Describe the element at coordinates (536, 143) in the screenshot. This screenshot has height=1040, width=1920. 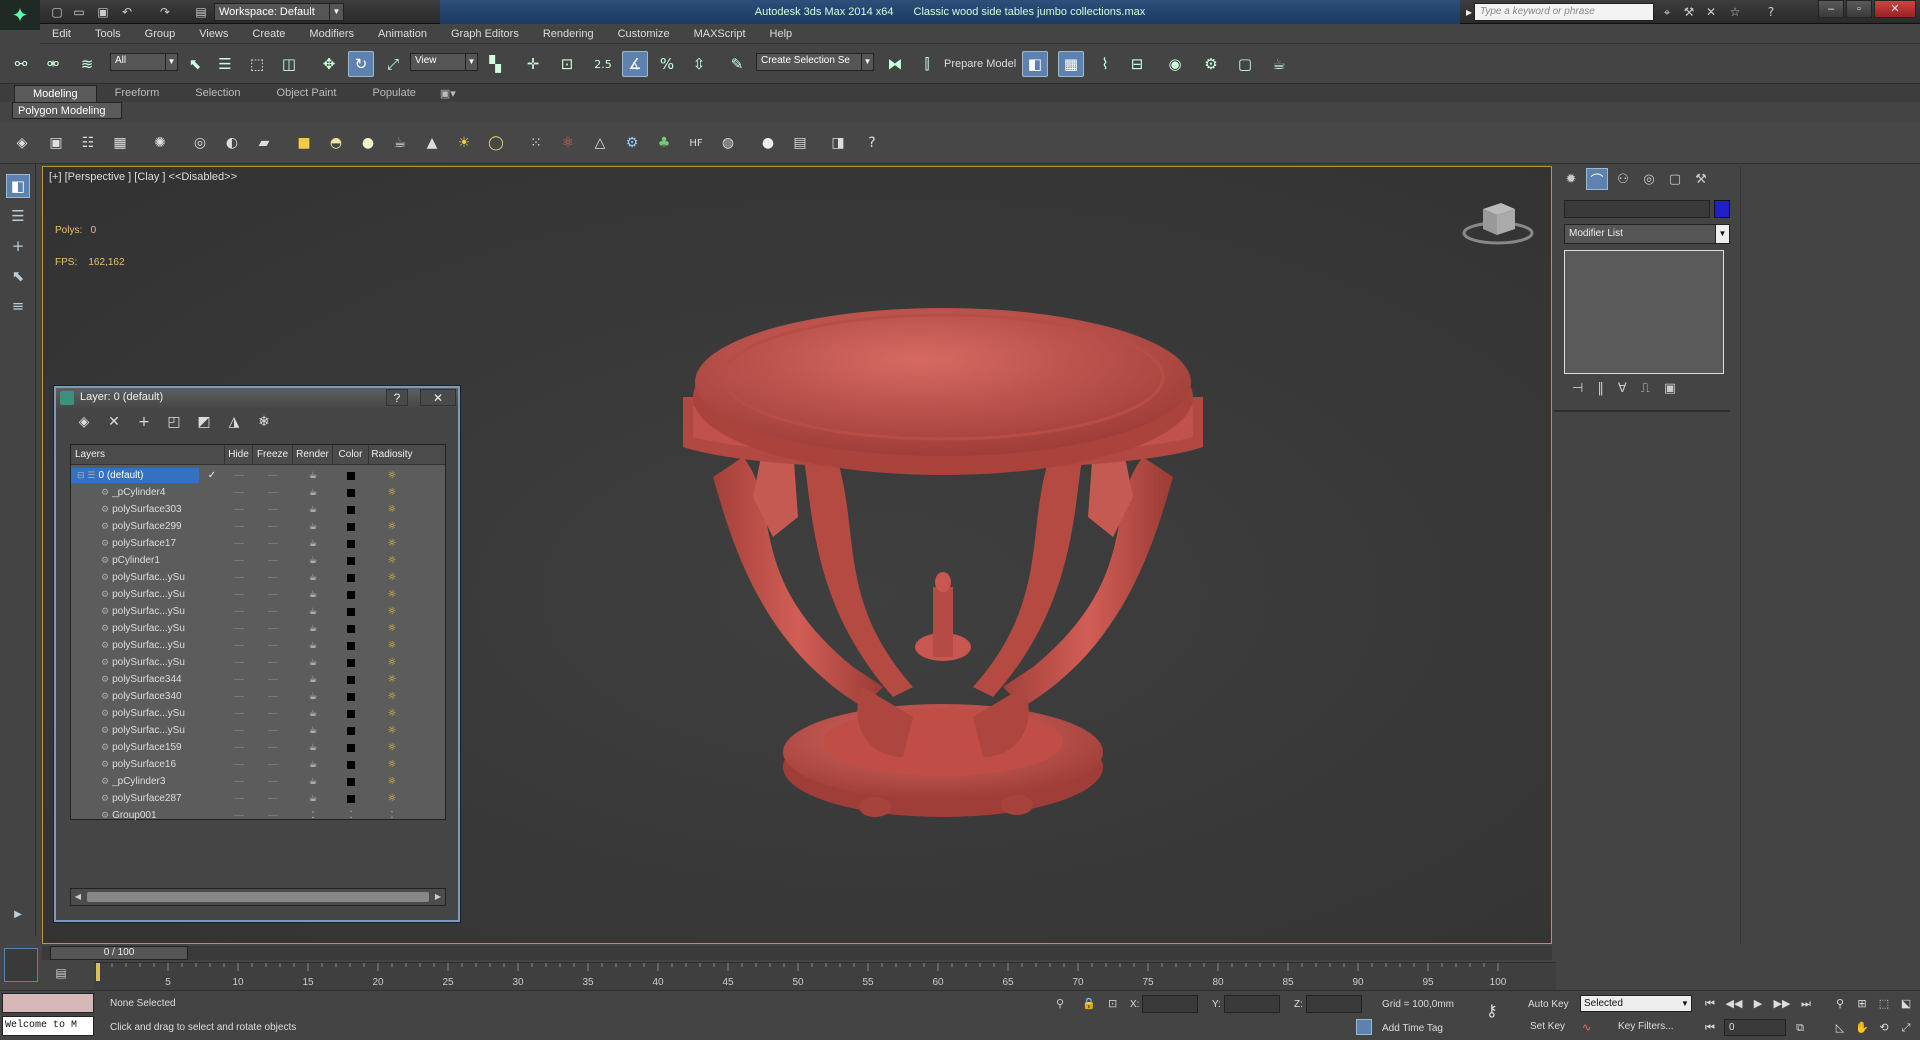
I see `particle-icon: ⁙` at that location.